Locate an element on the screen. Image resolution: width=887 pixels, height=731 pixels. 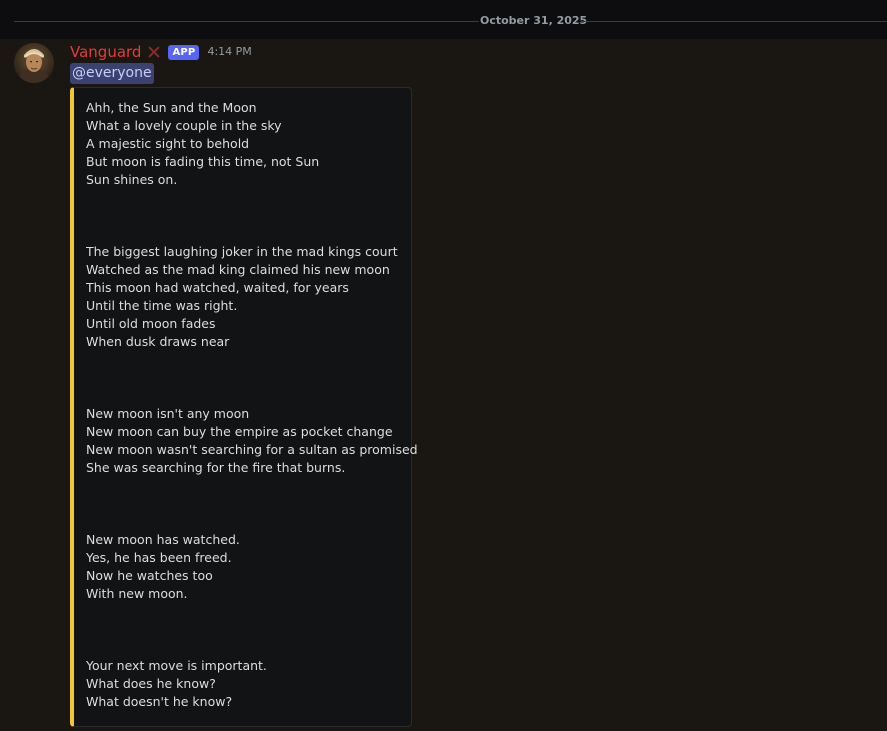
avatar is located at coordinates (34, 63).